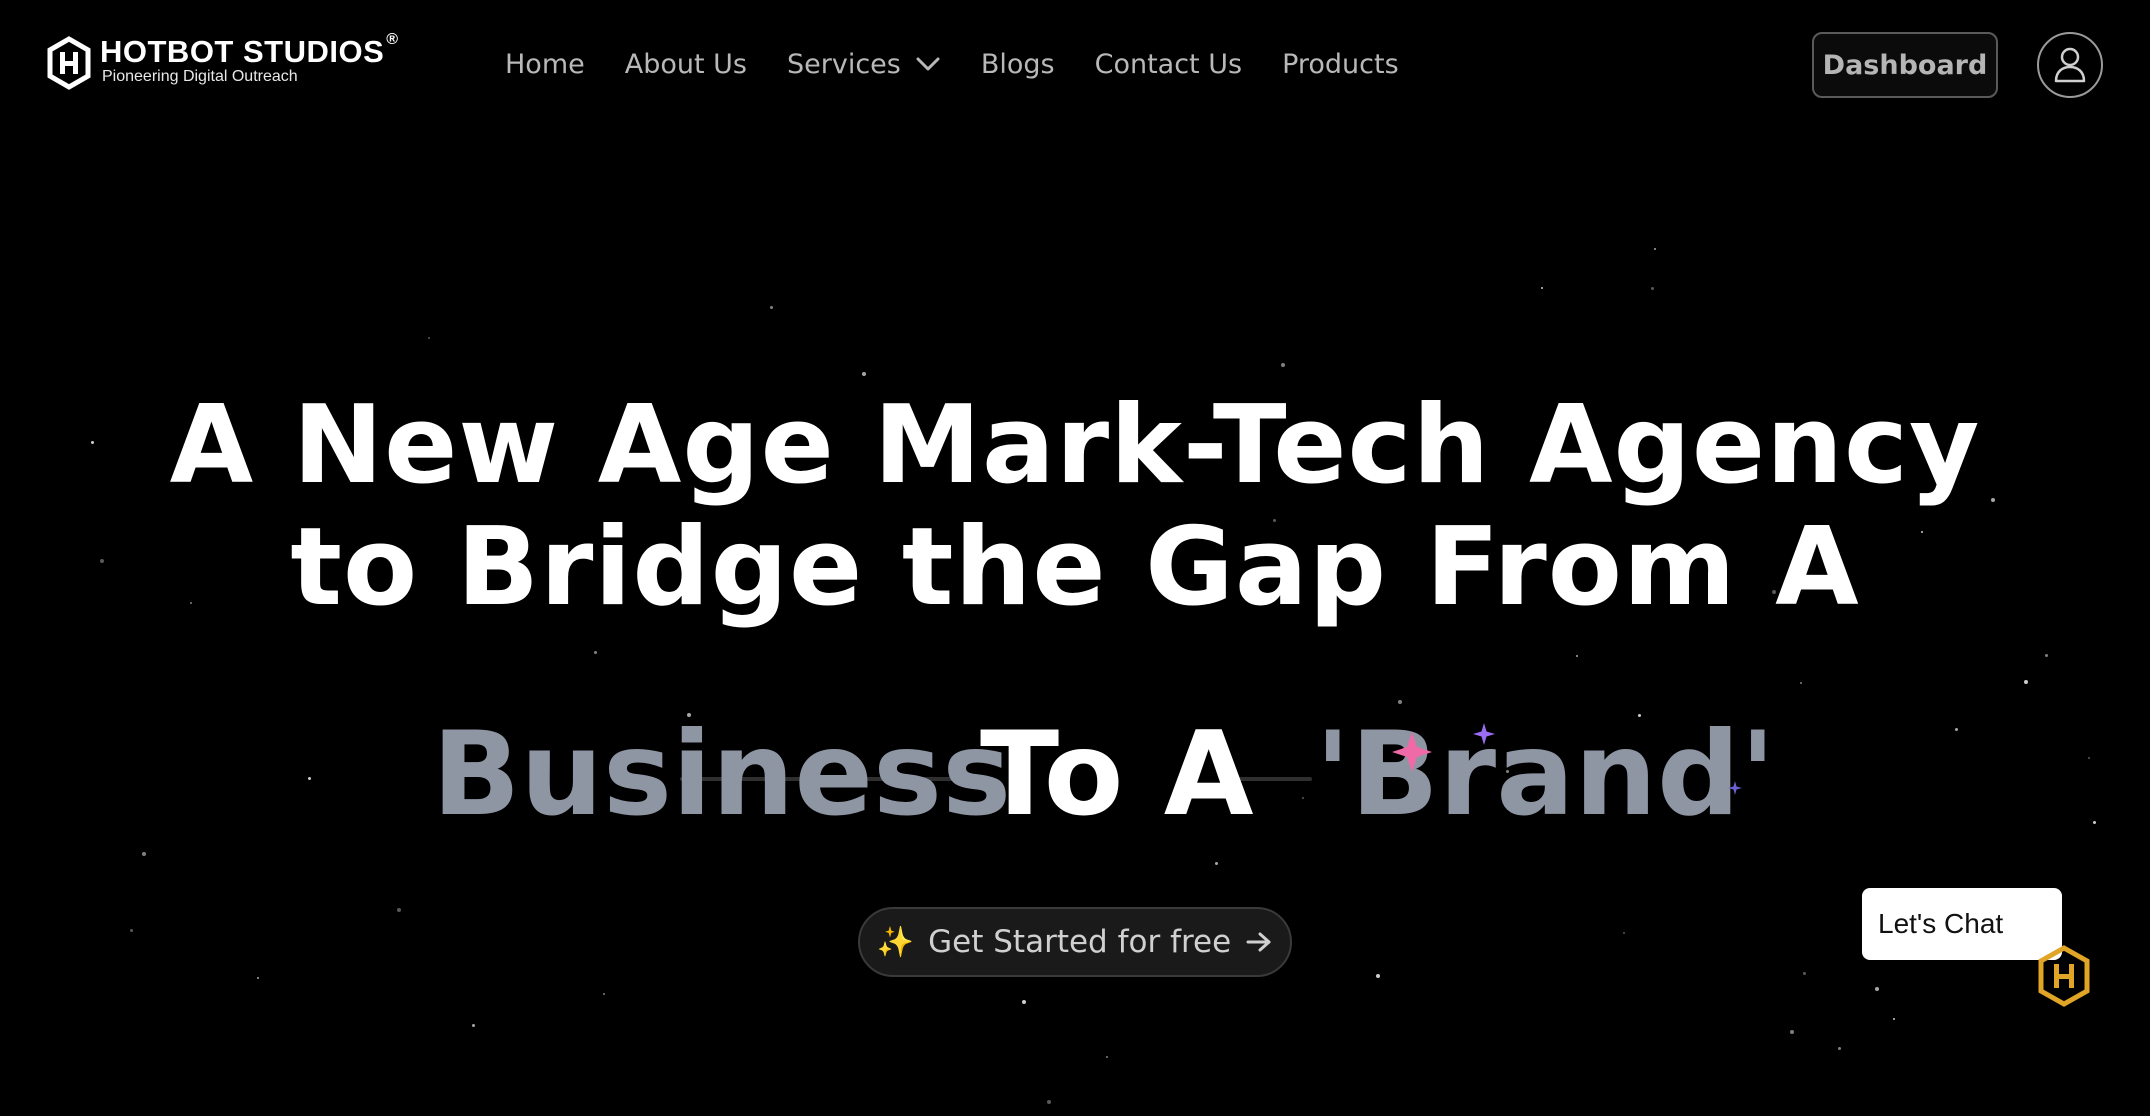 The image size is (2150, 1116). I want to click on user-icon, so click(2070, 65).